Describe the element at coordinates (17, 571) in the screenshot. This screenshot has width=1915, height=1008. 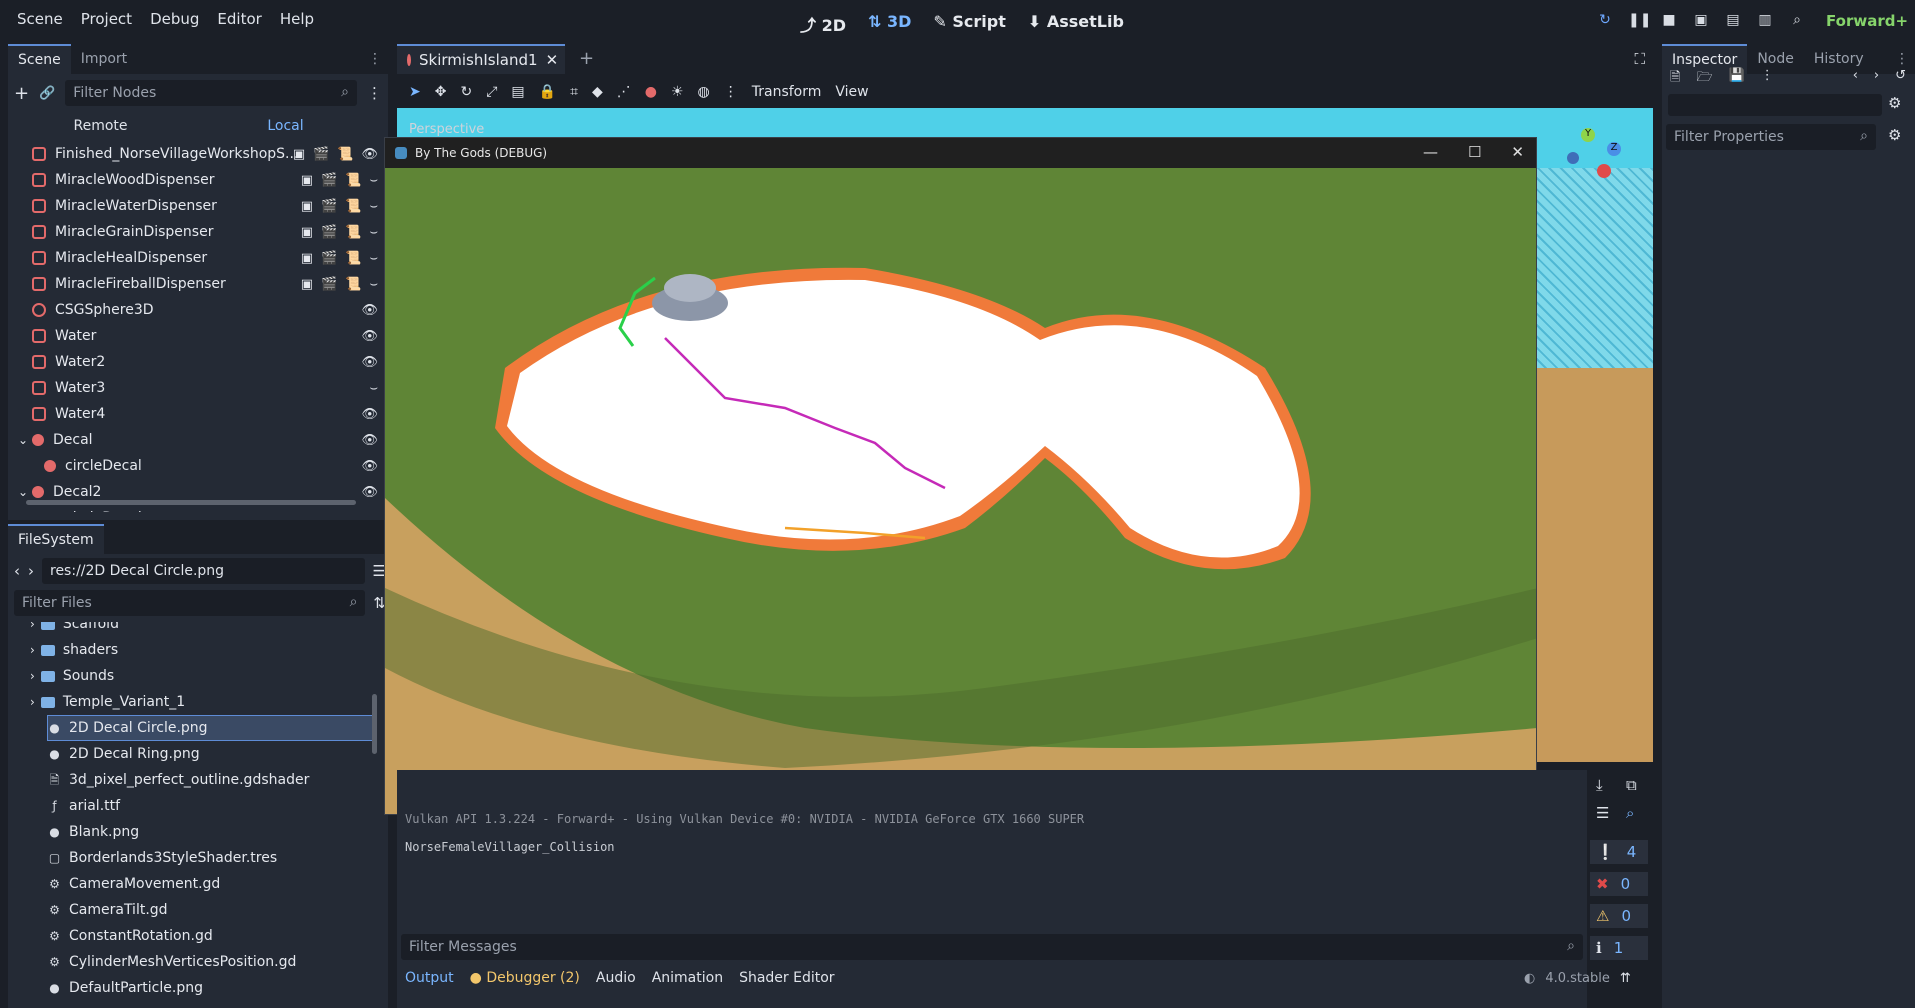
I see `back-icon: ‹` at that location.